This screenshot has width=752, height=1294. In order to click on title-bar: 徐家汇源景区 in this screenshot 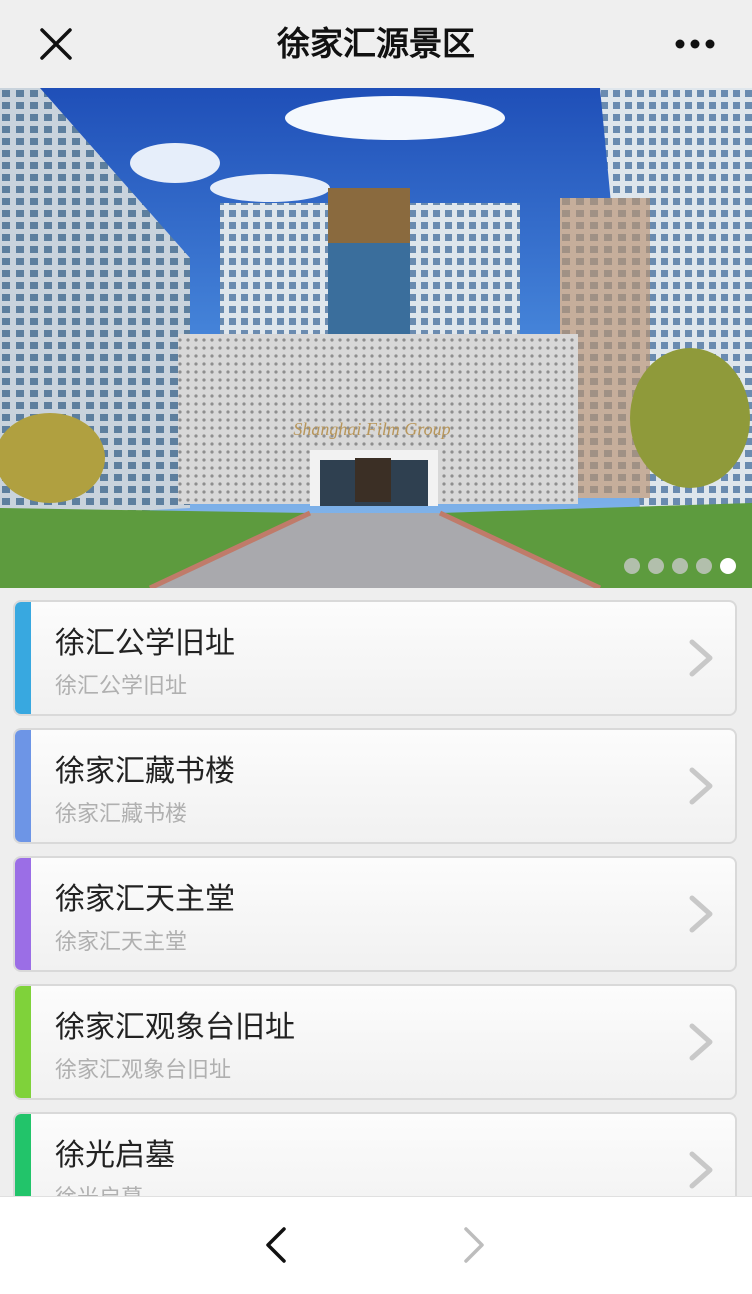, I will do `click(376, 44)`.